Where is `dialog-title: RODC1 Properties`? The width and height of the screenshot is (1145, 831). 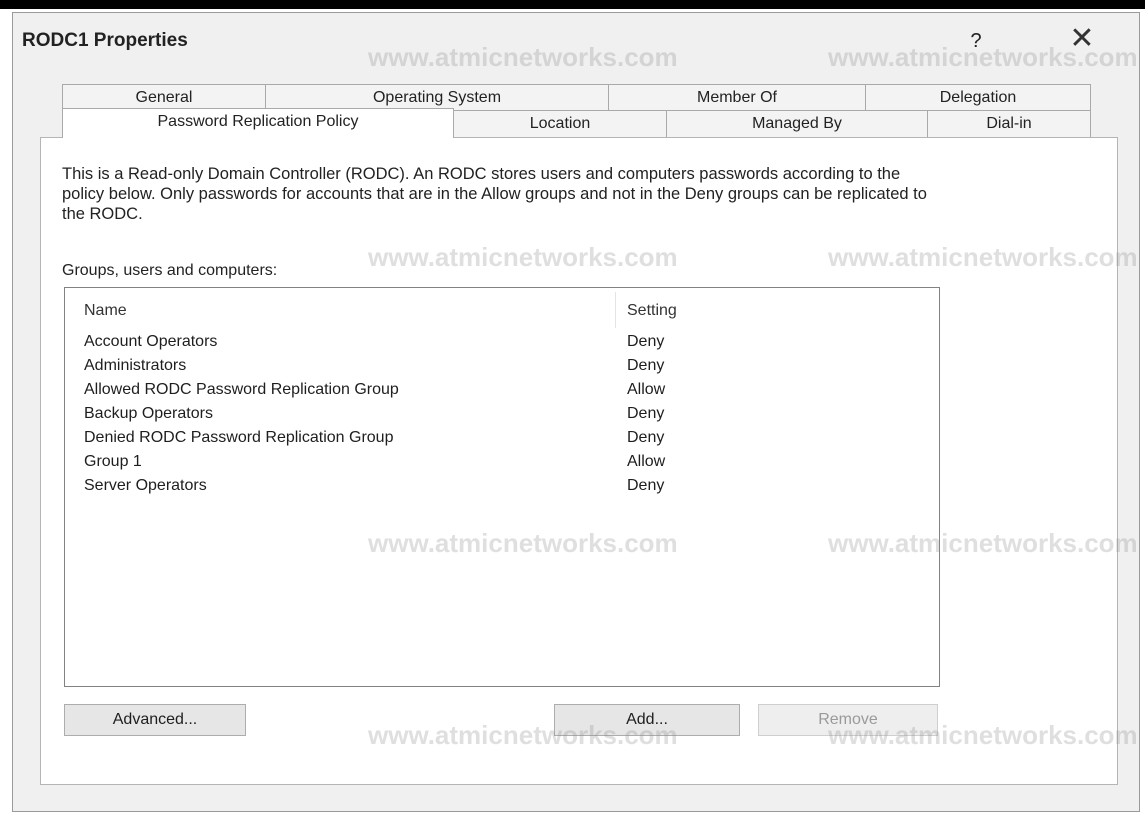
dialog-title: RODC1 Properties is located at coordinates (105, 40).